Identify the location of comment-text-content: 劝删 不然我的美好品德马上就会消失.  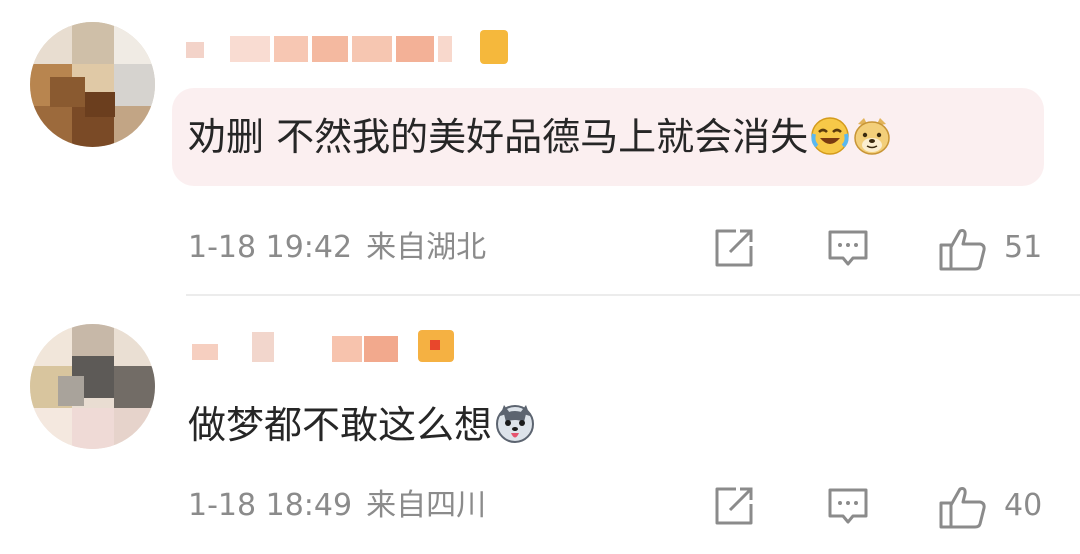
(498, 137).